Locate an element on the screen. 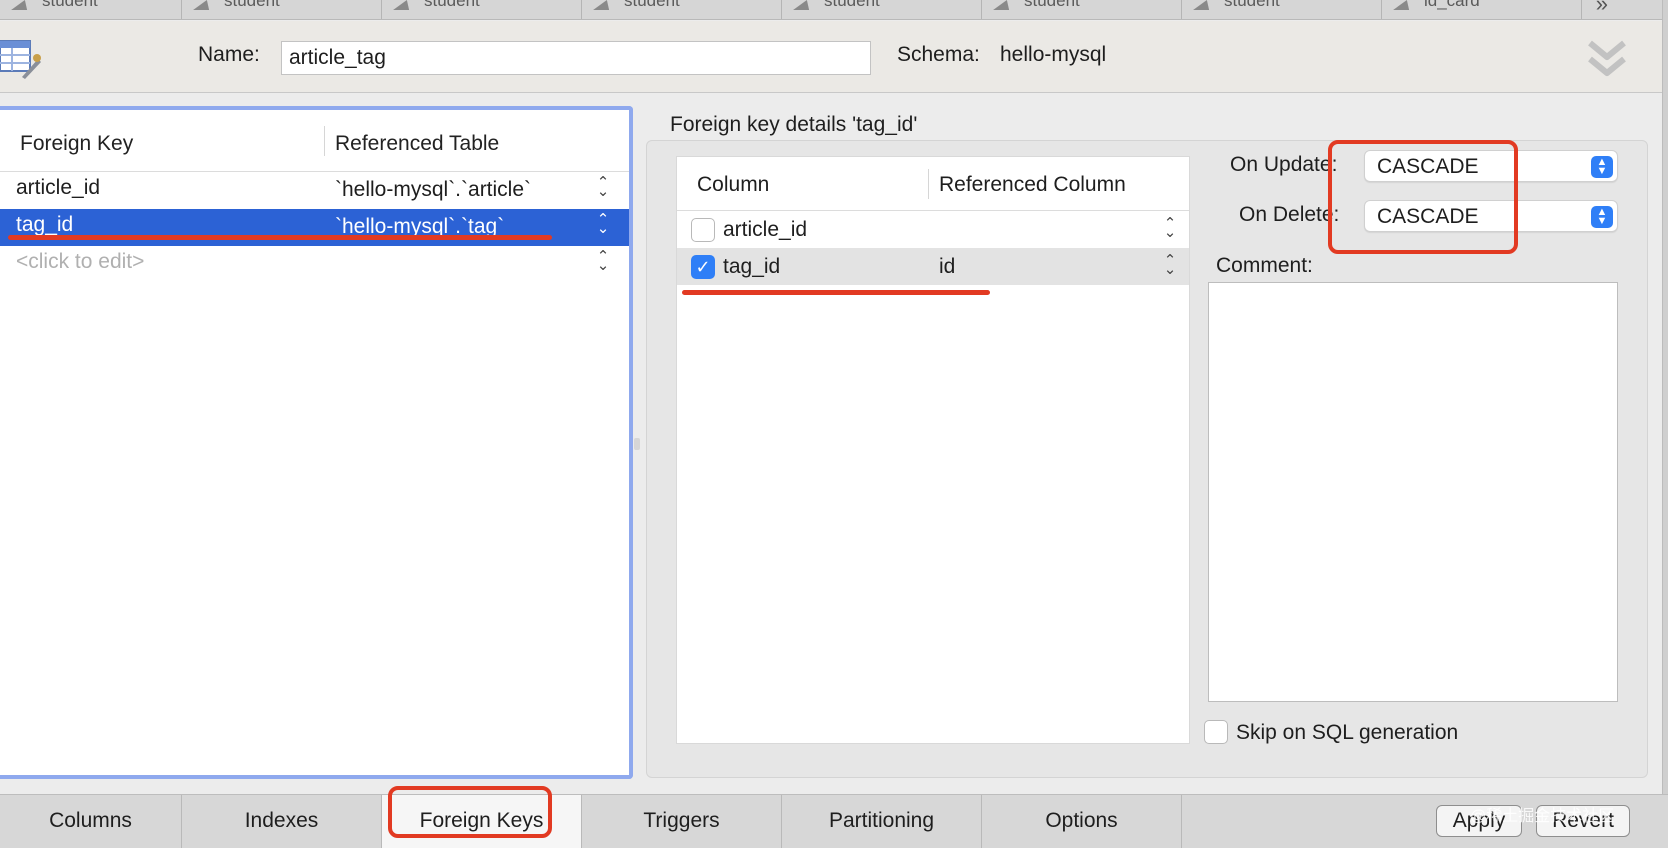 This screenshot has width=1668, height=848. tab-partitioning: Partitioning is located at coordinates (882, 821).